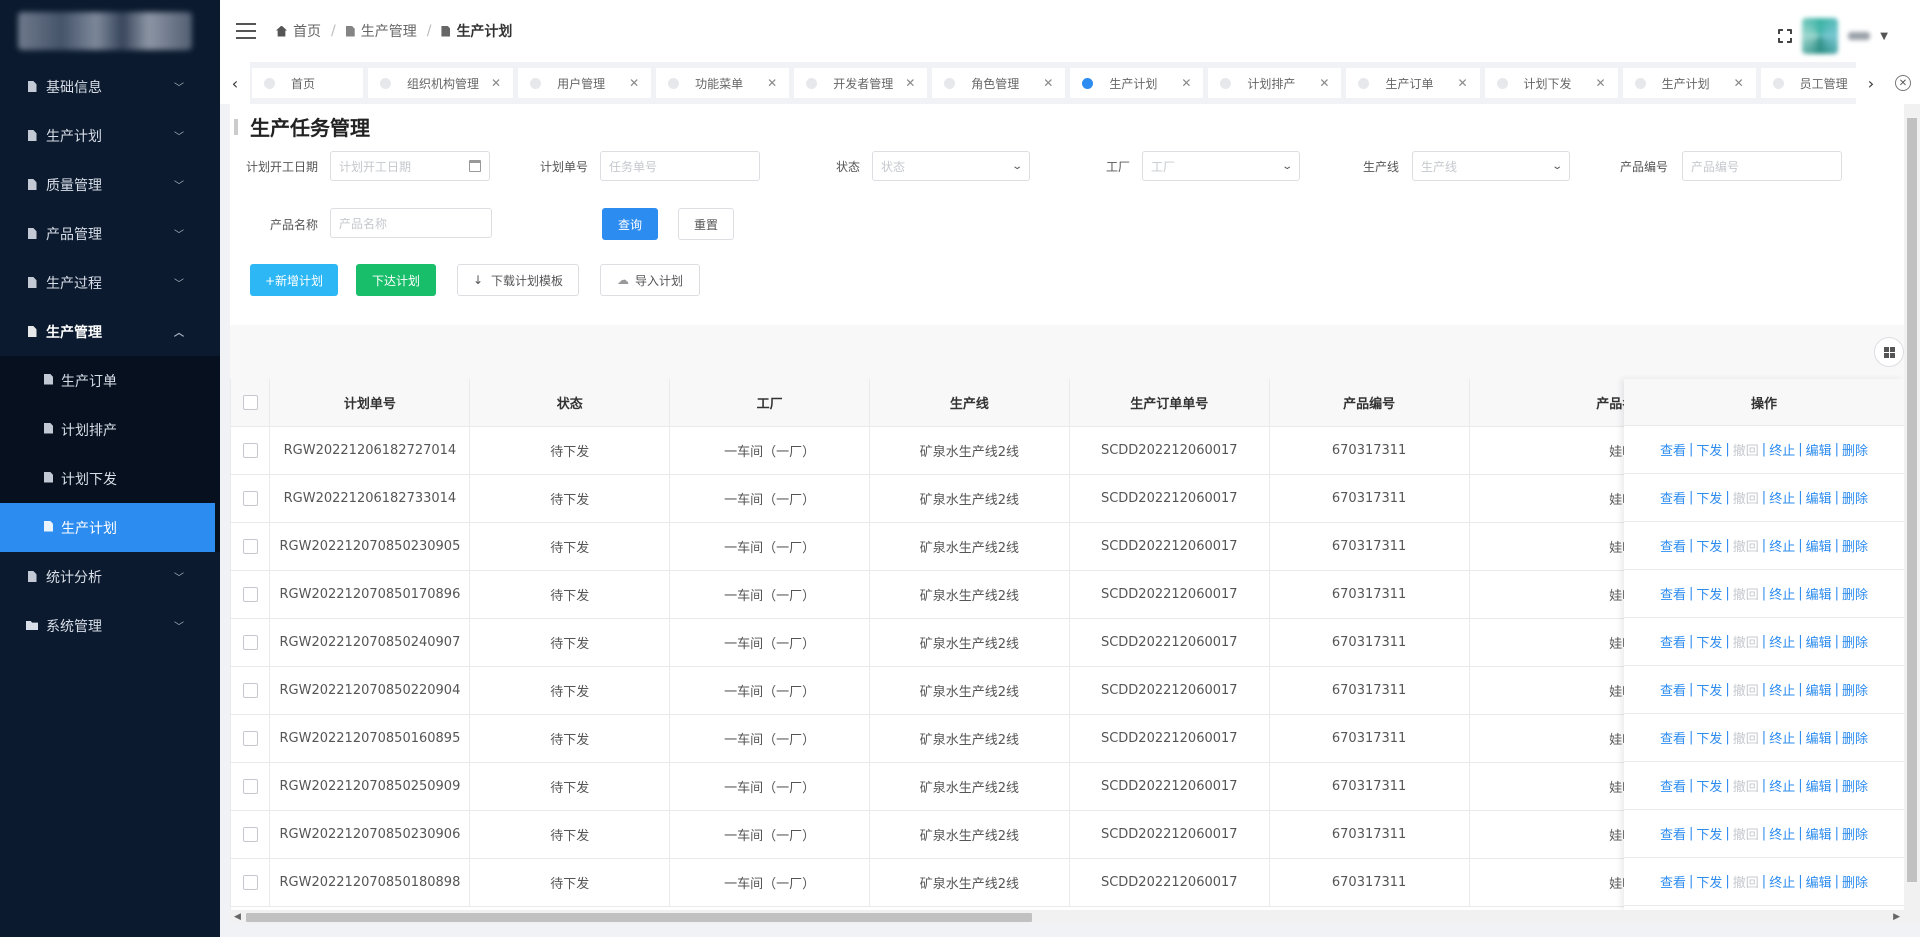  What do you see at coordinates (381, 31) in the screenshot?
I see `breadcrumb-production-mgmt: 生产管理` at bounding box center [381, 31].